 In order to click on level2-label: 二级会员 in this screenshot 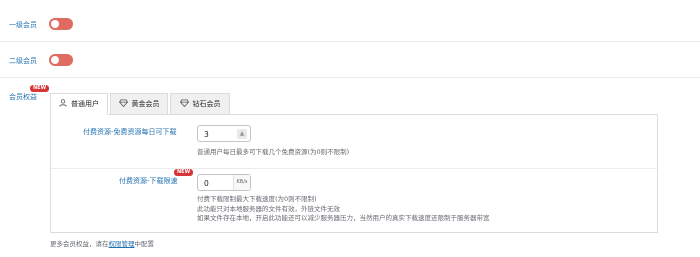, I will do `click(23, 61)`.